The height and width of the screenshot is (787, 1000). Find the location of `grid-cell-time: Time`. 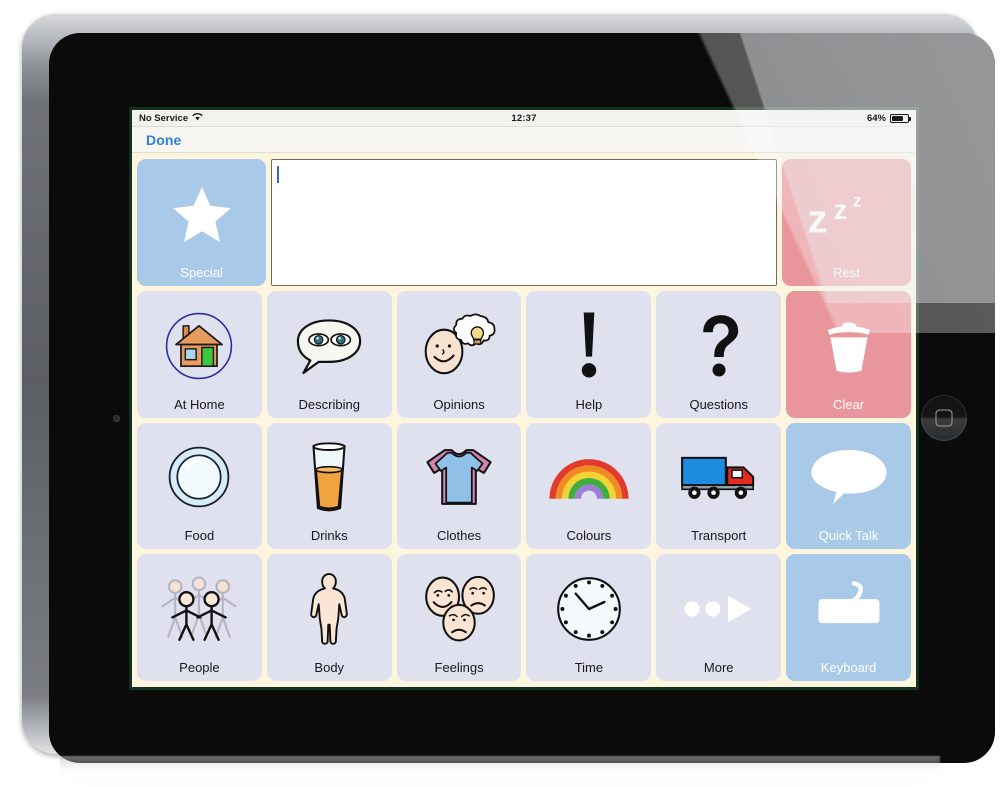

grid-cell-time: Time is located at coordinates (589, 617).